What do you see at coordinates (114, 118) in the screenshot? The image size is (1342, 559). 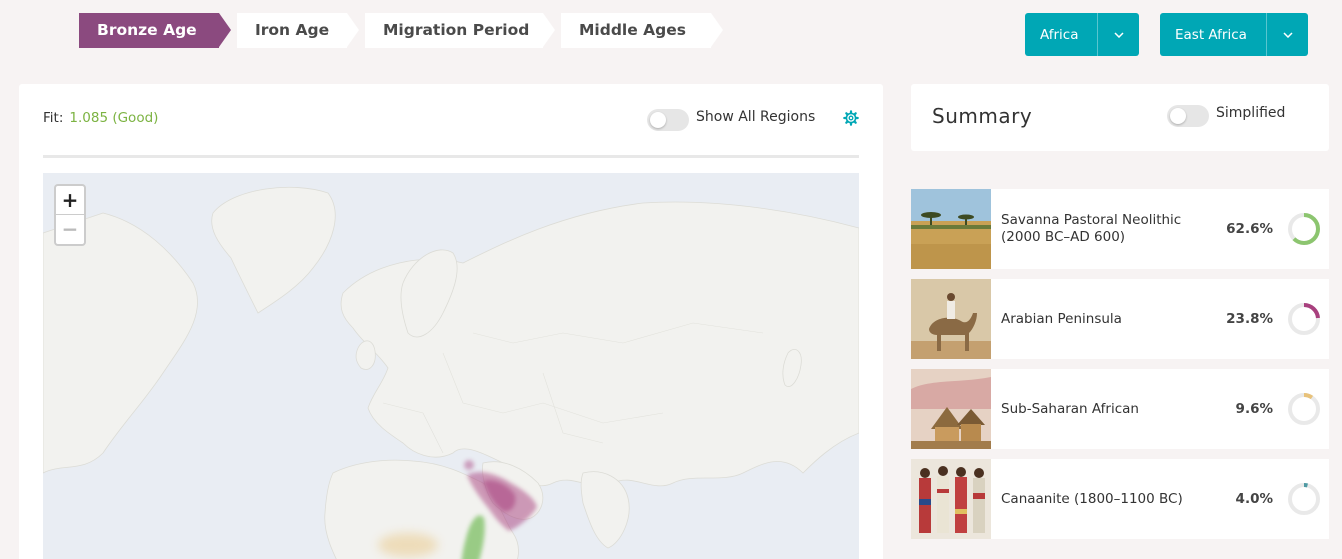 I see `fit-value: 1.085 (Good)` at bounding box center [114, 118].